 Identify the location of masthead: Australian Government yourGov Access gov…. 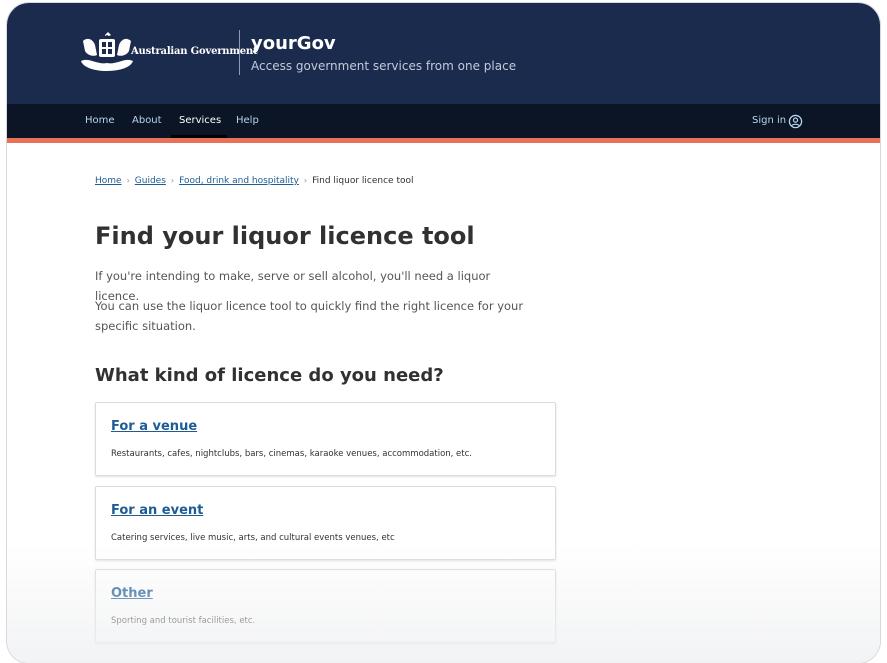
(443, 53).